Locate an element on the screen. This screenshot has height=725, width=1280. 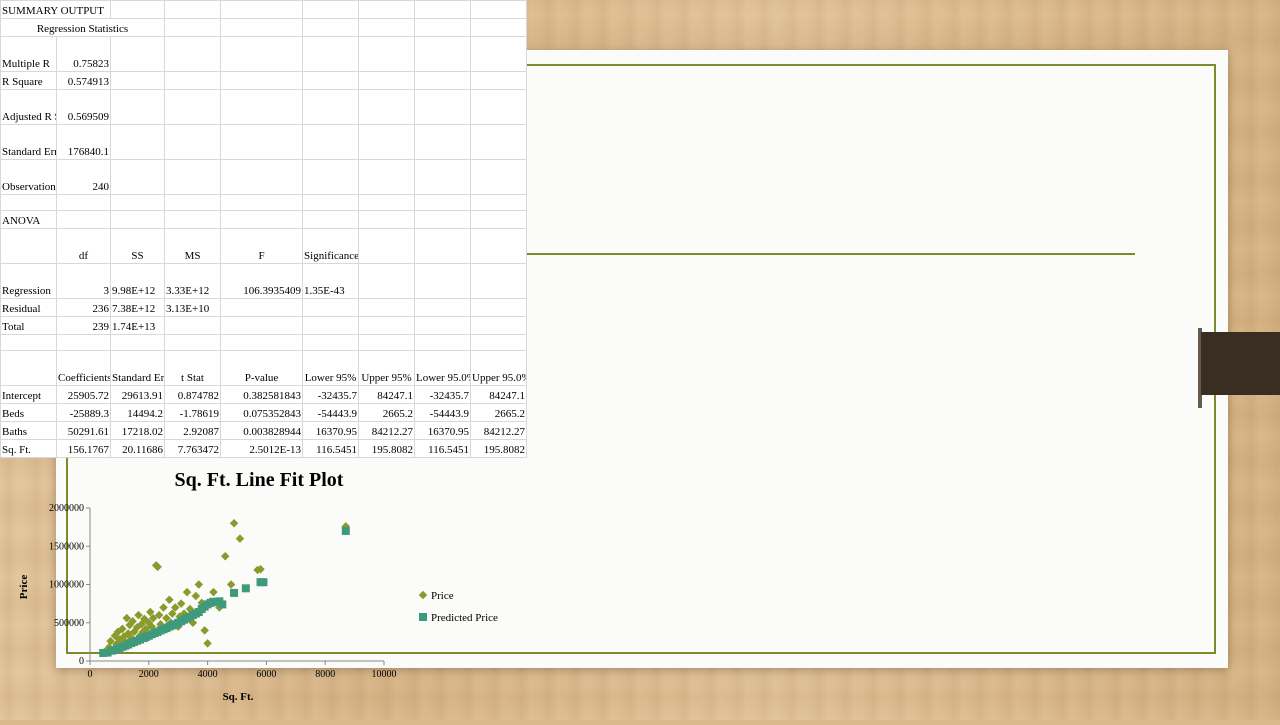
stat-label: R Square is located at coordinates (28, 80).